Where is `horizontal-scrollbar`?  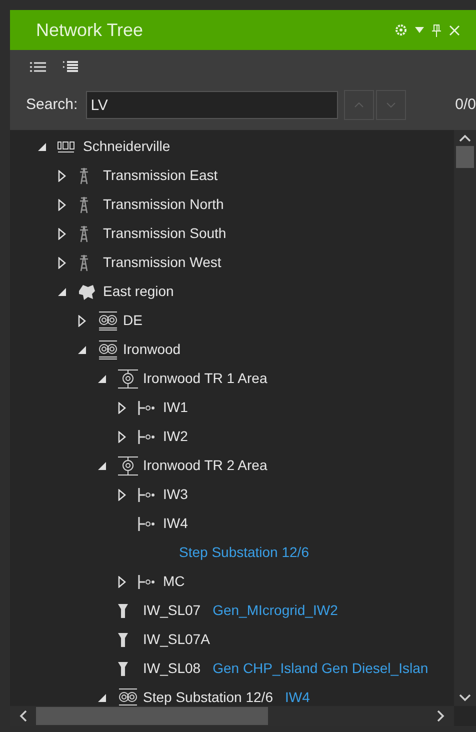
horizontal-scrollbar is located at coordinates (232, 716).